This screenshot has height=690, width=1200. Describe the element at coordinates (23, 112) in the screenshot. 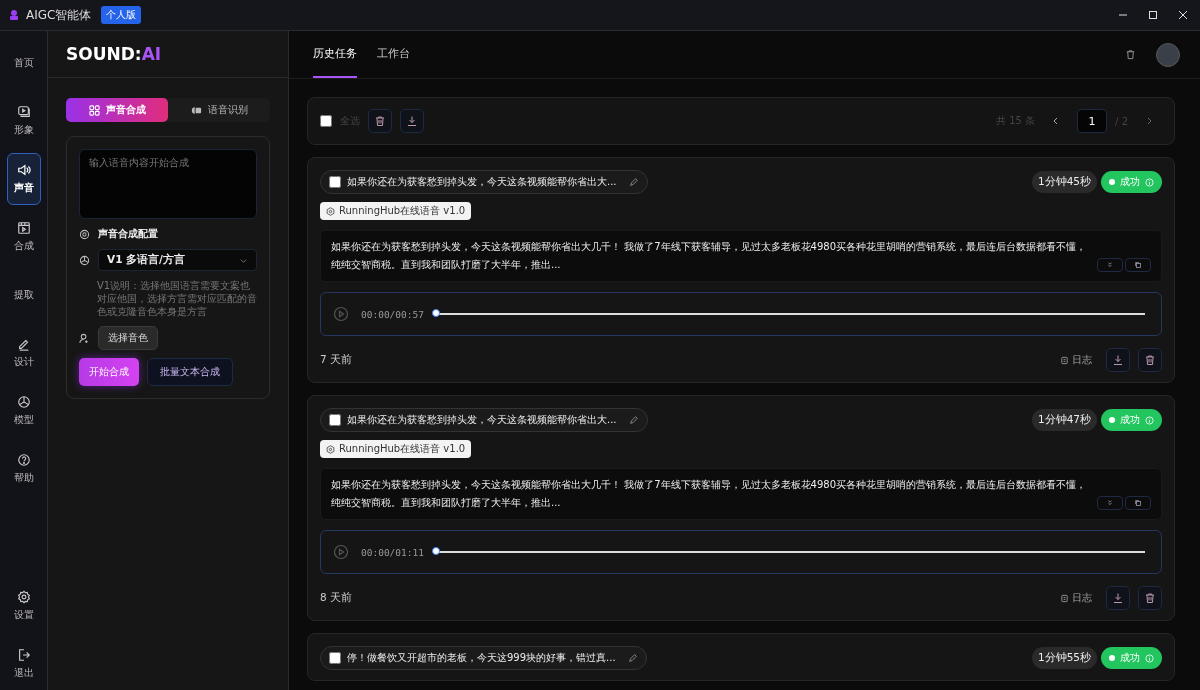

I see `video-icon` at that location.